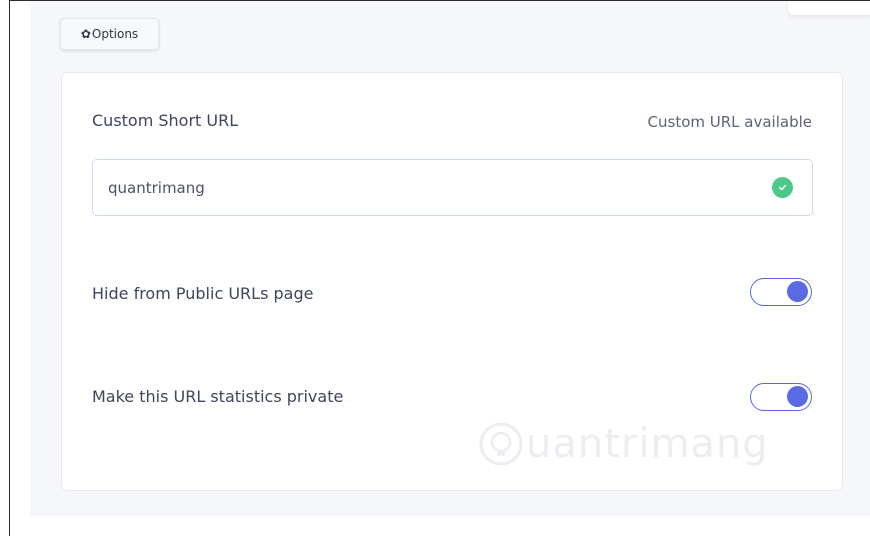 The width and height of the screenshot is (870, 536). What do you see at coordinates (452, 187) in the screenshot?
I see `custom-url-input: quantrimang` at bounding box center [452, 187].